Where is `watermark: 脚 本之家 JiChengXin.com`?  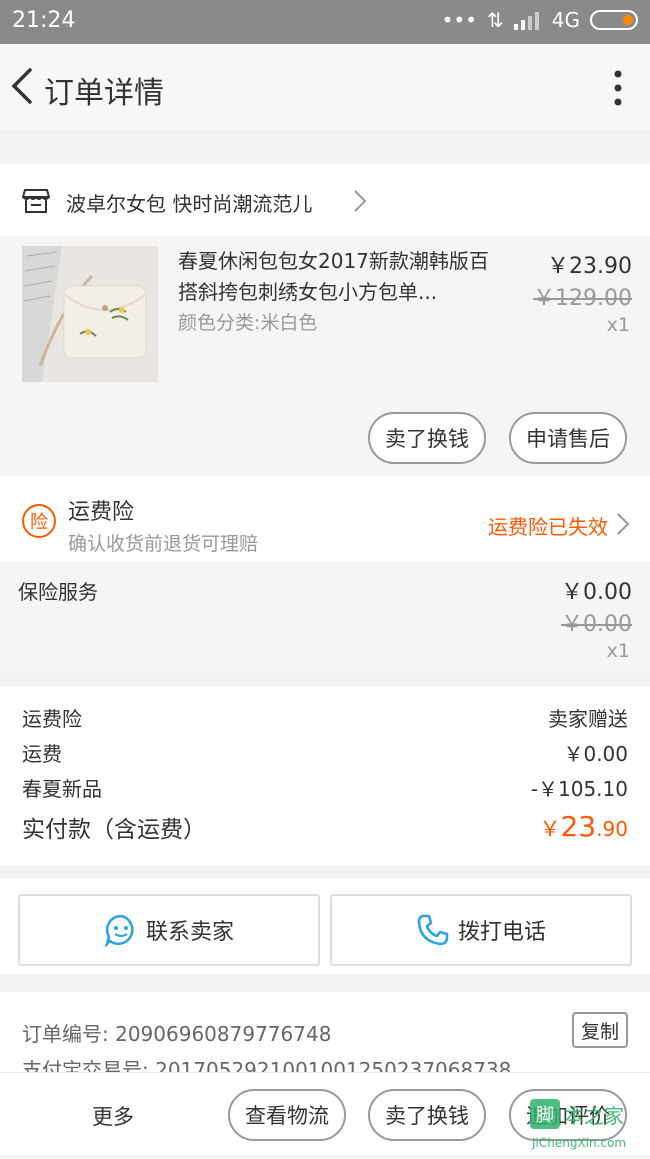 watermark: 脚 本之家 JiChengXin.com is located at coordinates (588, 1124).